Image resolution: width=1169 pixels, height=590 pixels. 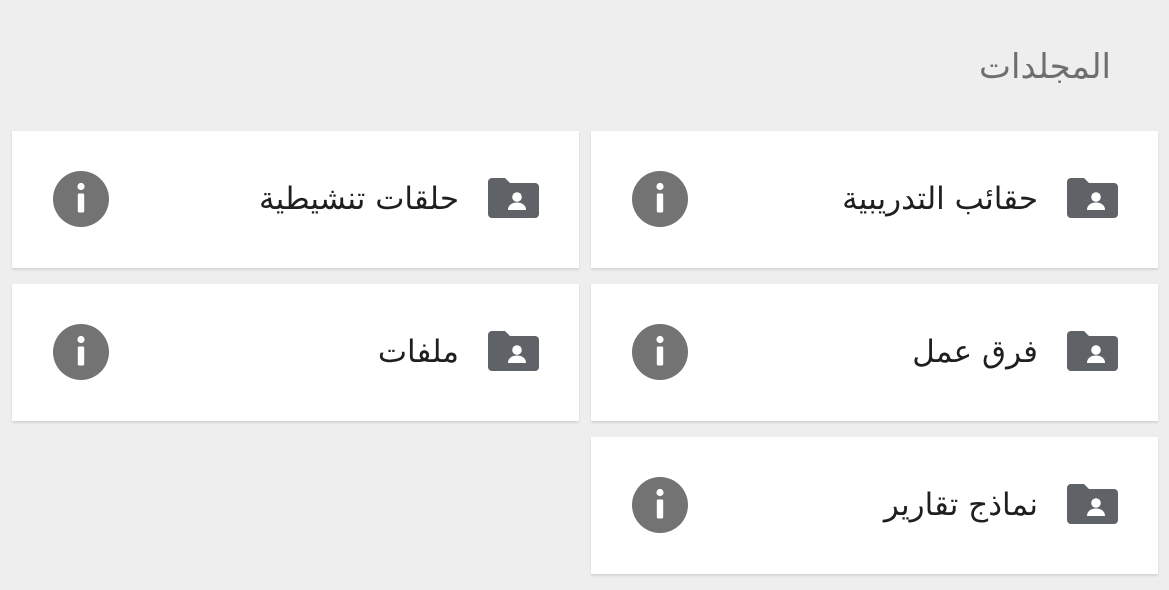 What do you see at coordinates (975, 352) in the screenshot?
I see `folder-name: فرق عمل` at bounding box center [975, 352].